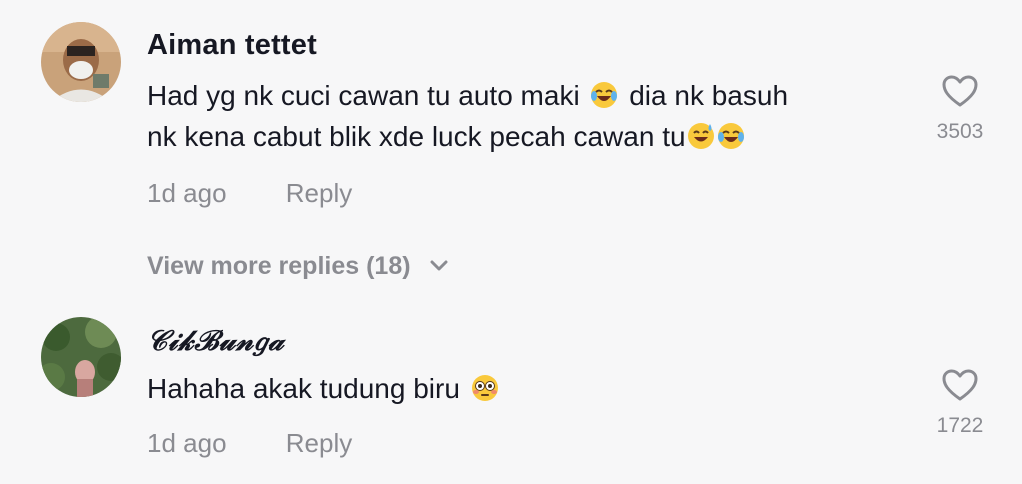 The image size is (1022, 484). Describe the element at coordinates (960, 403) in the screenshot. I see `like-button: 1722` at that location.